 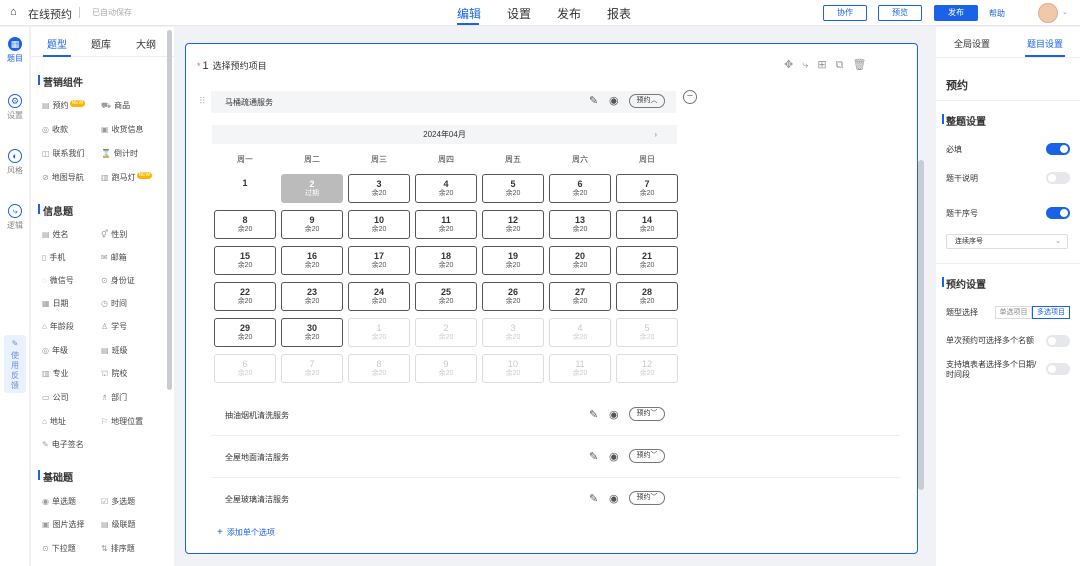 What do you see at coordinates (245, 260) in the screenshot?
I see `calendar-day: 15 余20` at bounding box center [245, 260].